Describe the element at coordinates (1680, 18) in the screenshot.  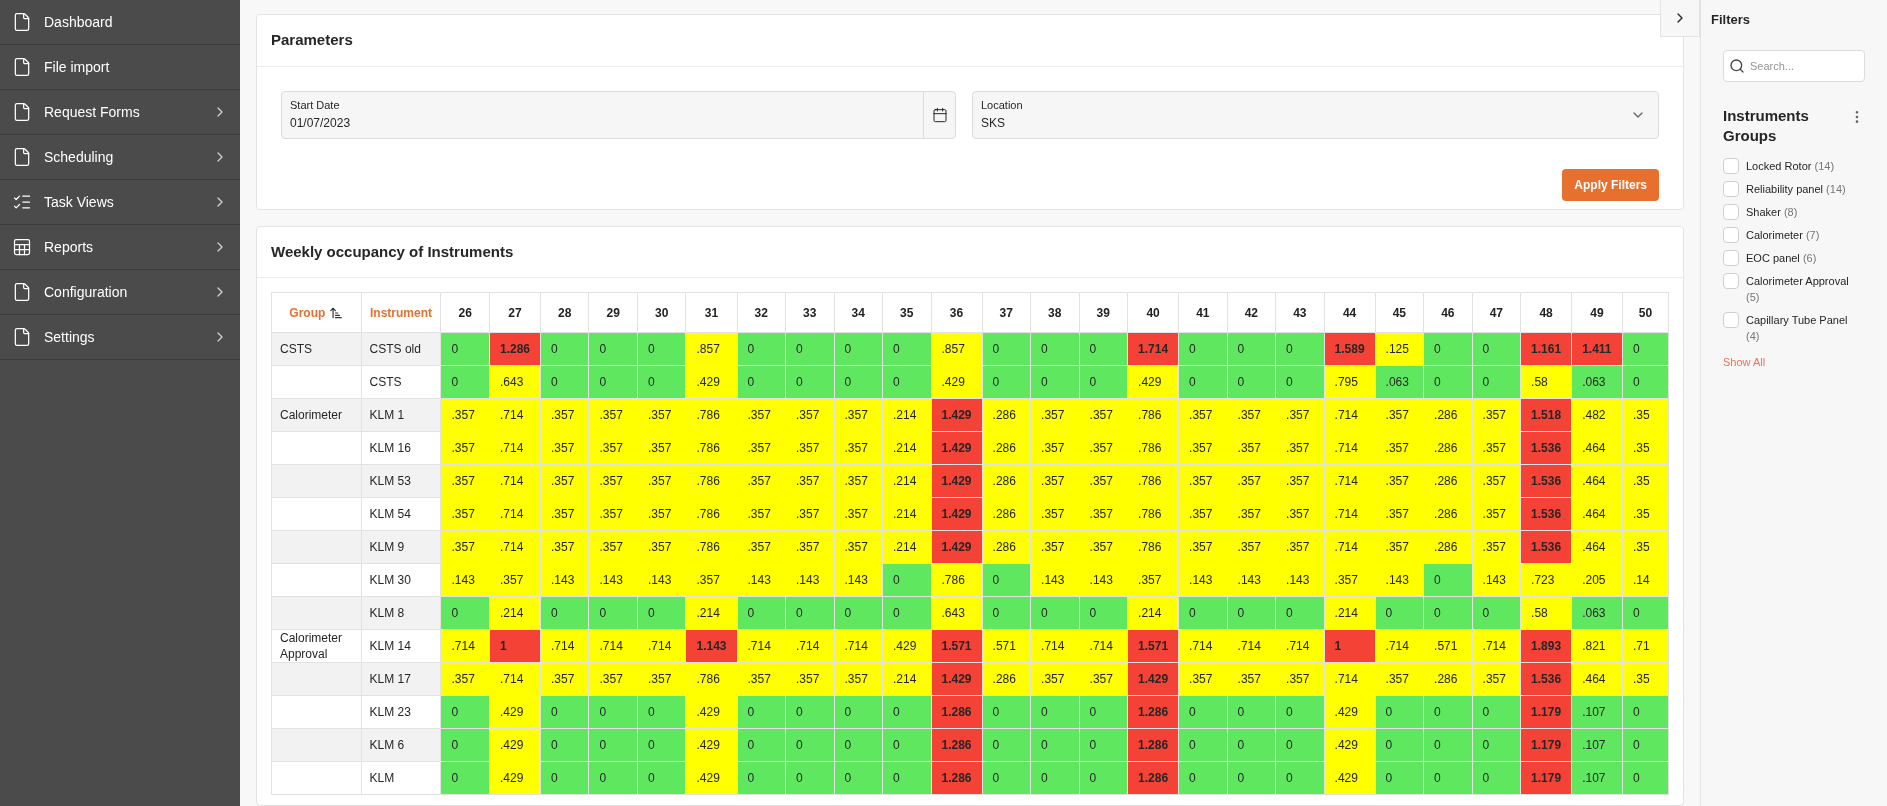
I see `collapse-button` at that location.